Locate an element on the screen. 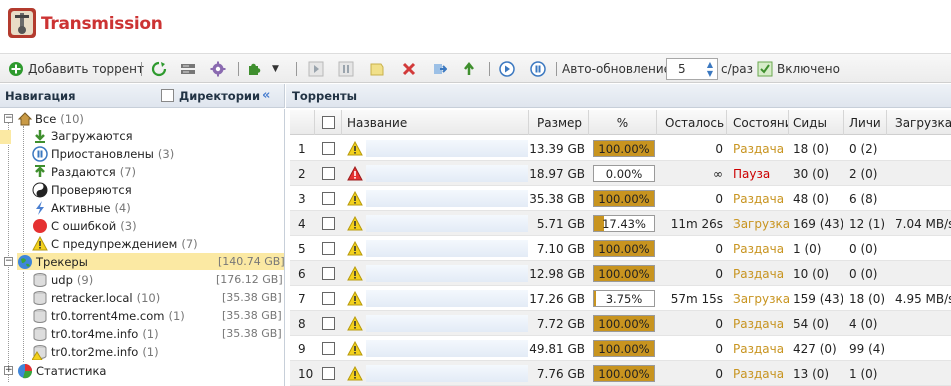 This screenshot has height=386, width=951. collapse-panel-icon: « is located at coordinates (266, 95).